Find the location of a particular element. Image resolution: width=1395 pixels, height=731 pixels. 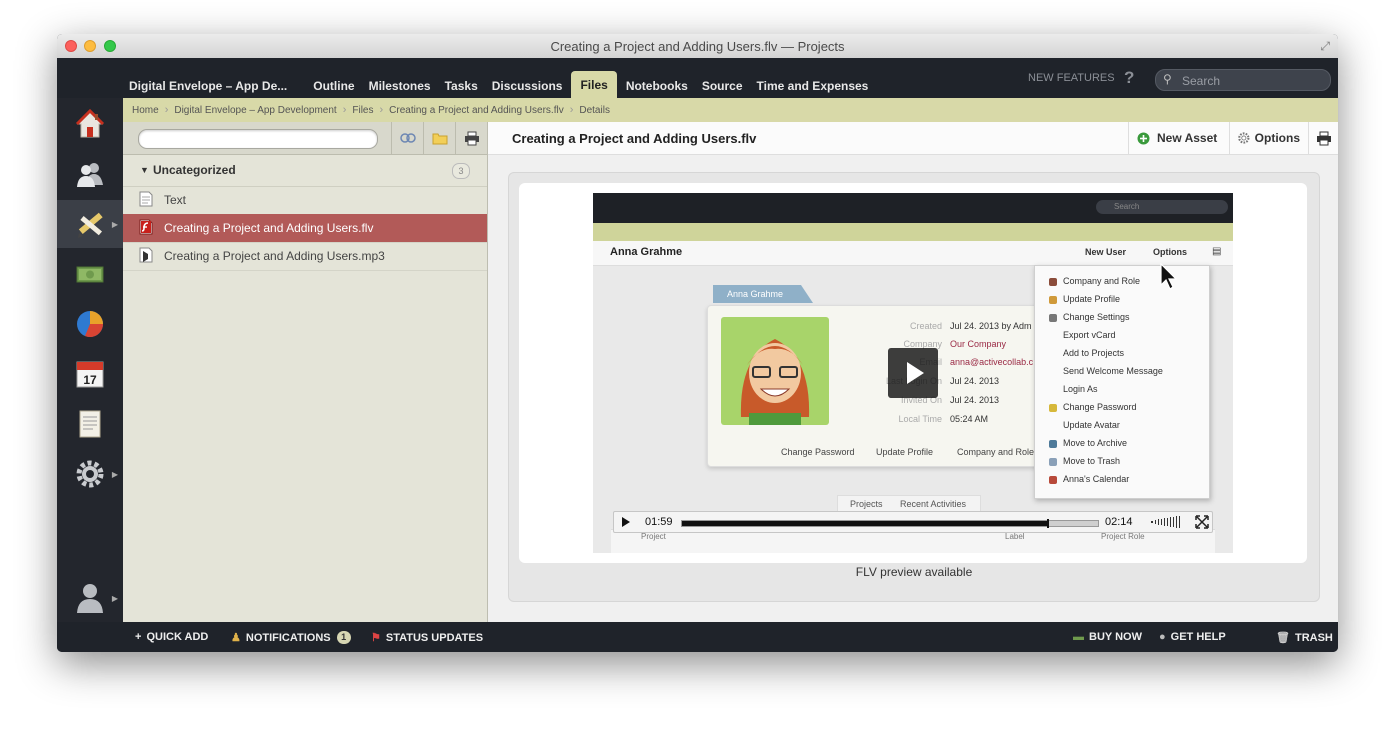

volume-icon is located at coordinates (1167, 522).